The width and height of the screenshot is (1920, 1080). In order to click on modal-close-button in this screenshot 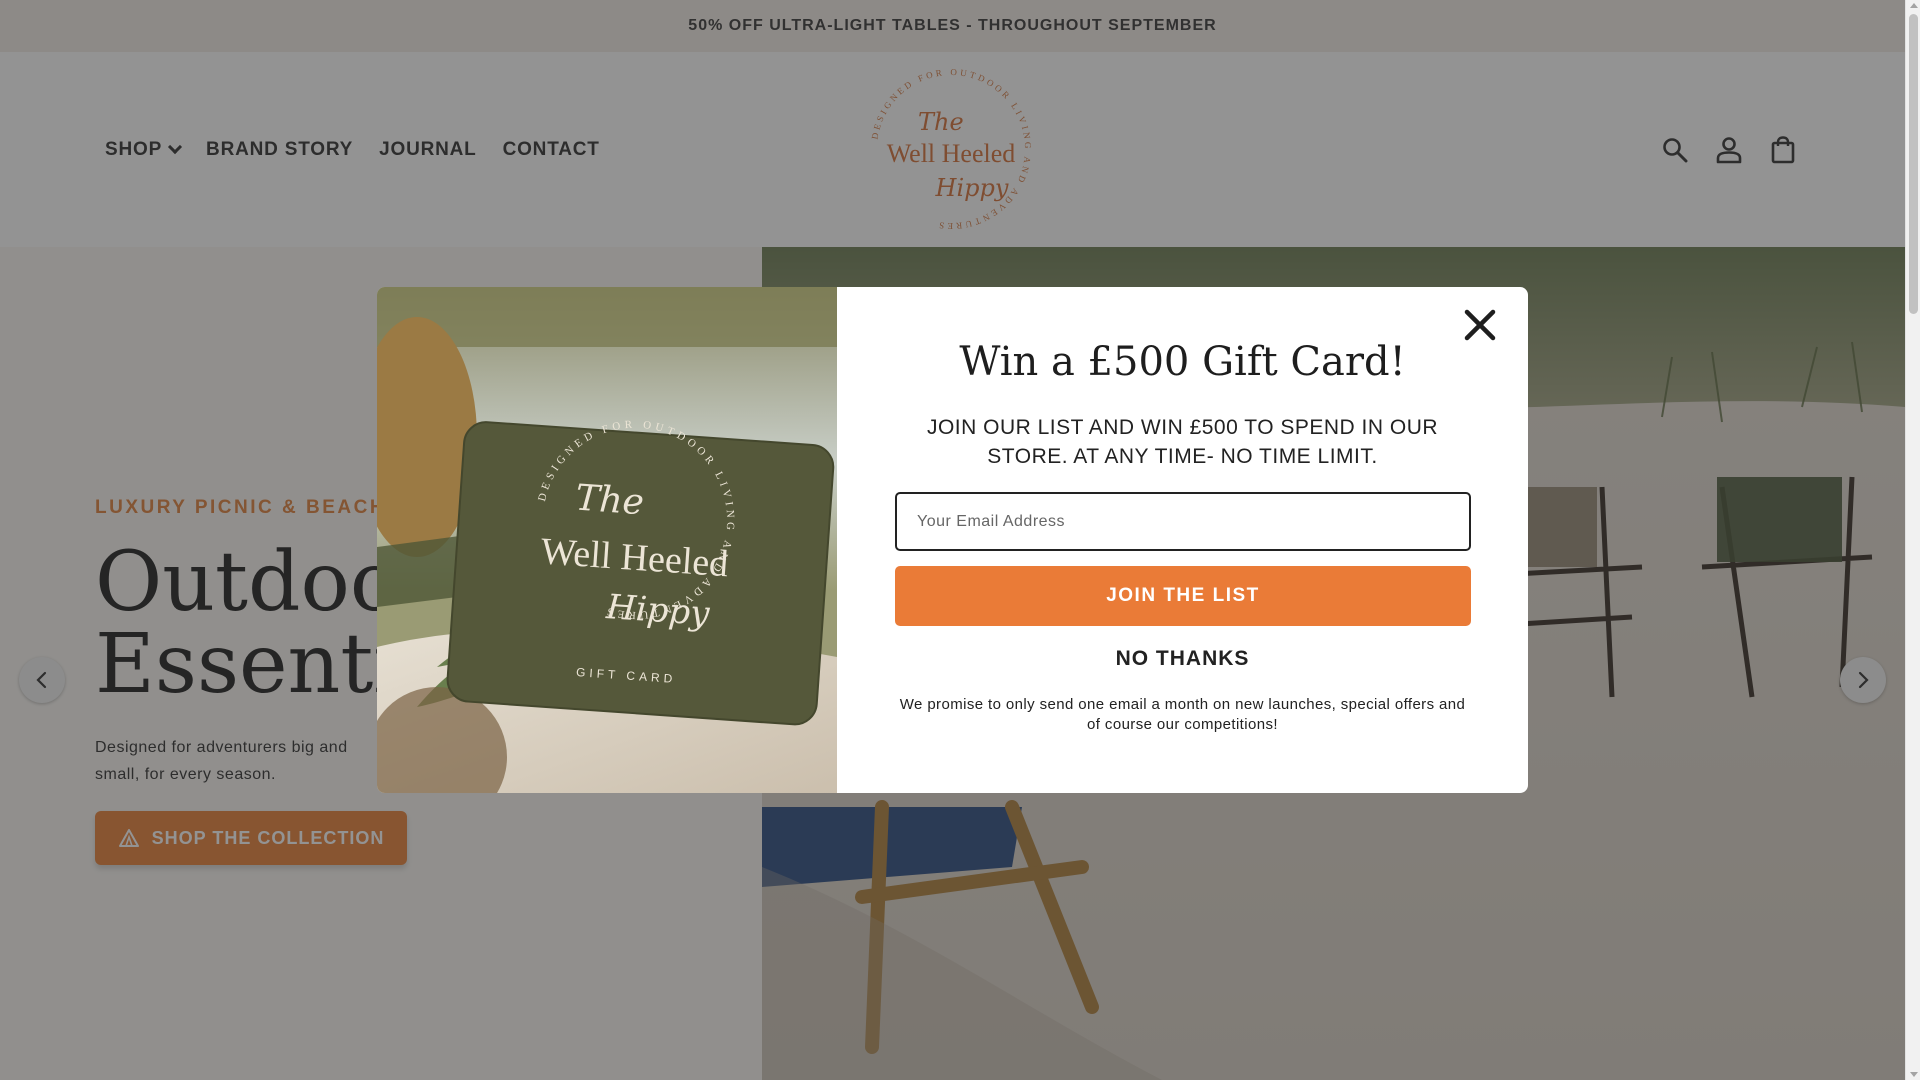, I will do `click(1480, 325)`.